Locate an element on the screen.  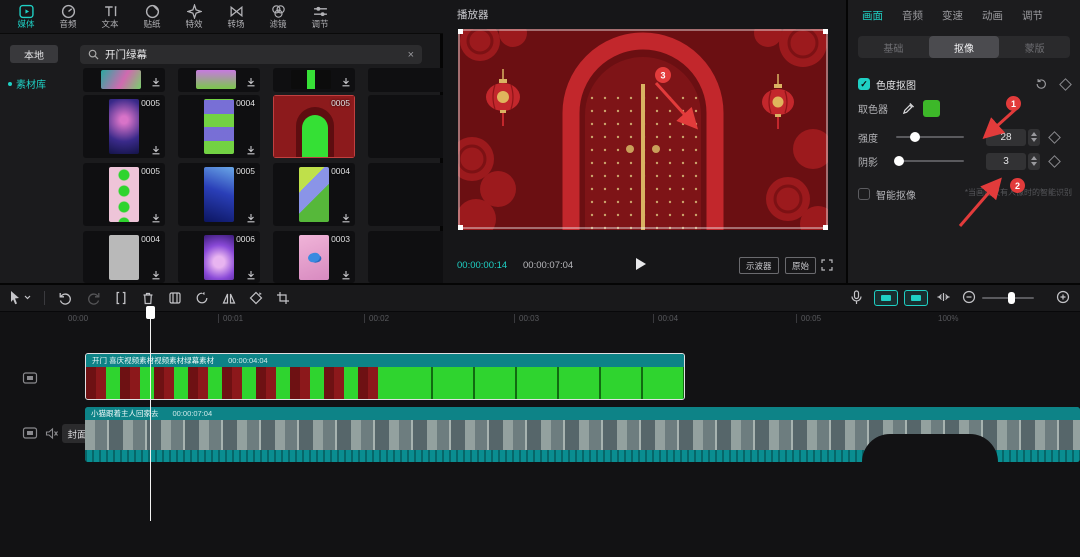
main-track-magnet-toggle is located at coordinates (886, 298).